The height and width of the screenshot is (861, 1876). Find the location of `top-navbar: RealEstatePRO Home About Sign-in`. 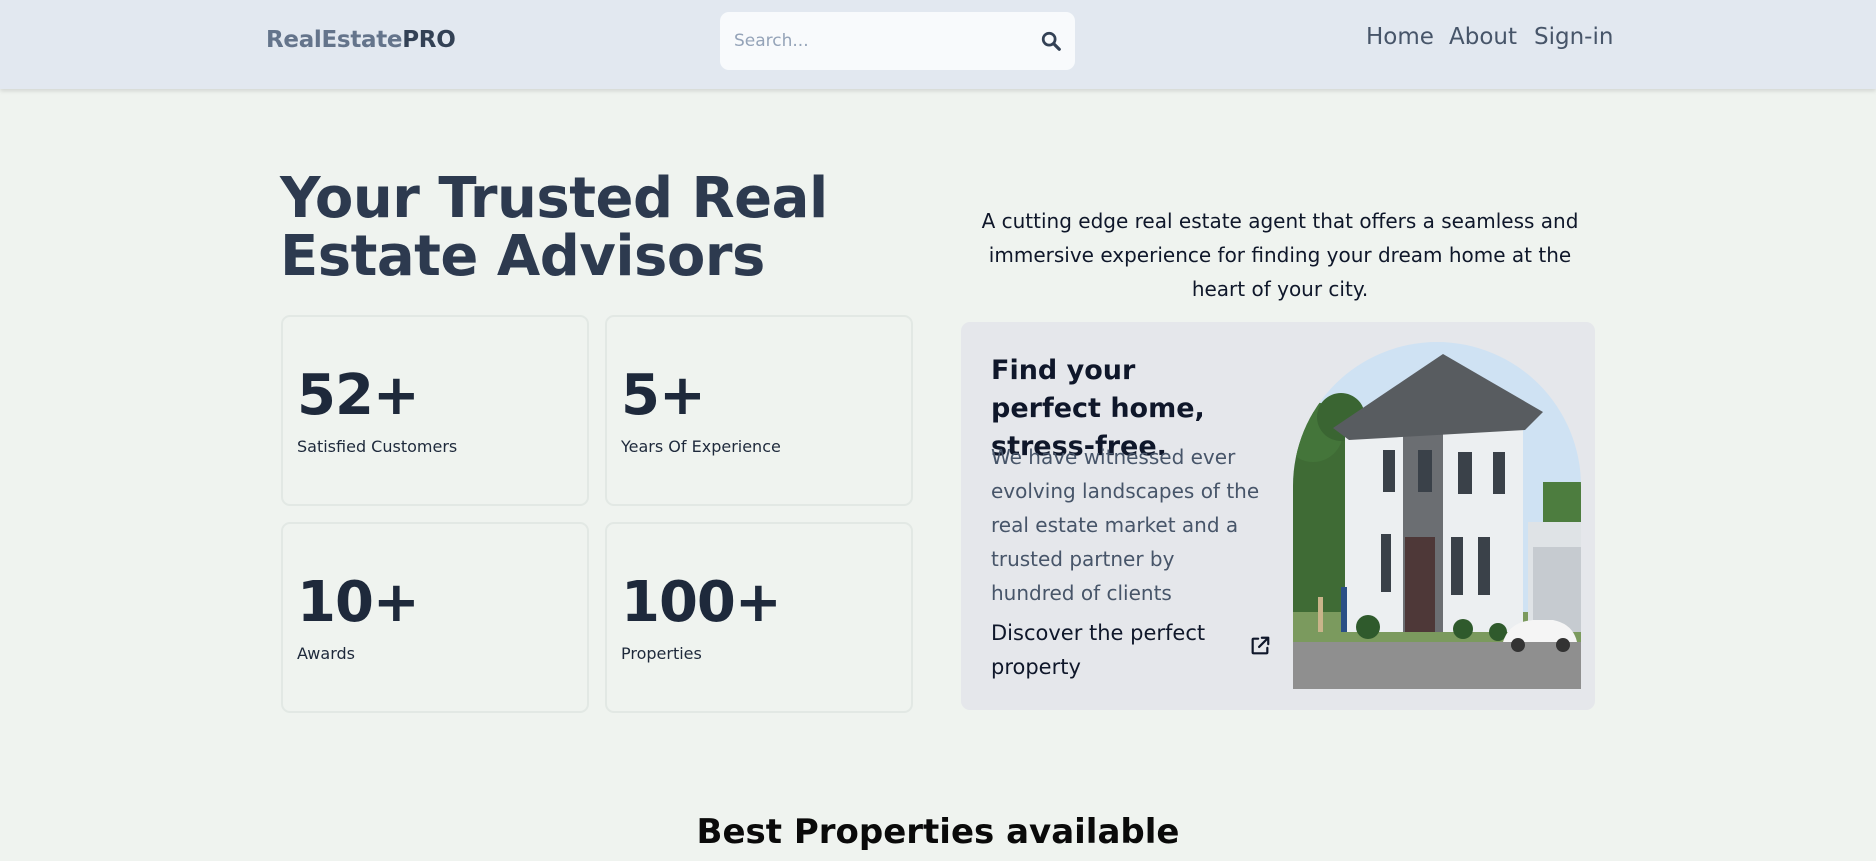

top-navbar: RealEstatePRO Home About Sign-in is located at coordinates (938, 44).